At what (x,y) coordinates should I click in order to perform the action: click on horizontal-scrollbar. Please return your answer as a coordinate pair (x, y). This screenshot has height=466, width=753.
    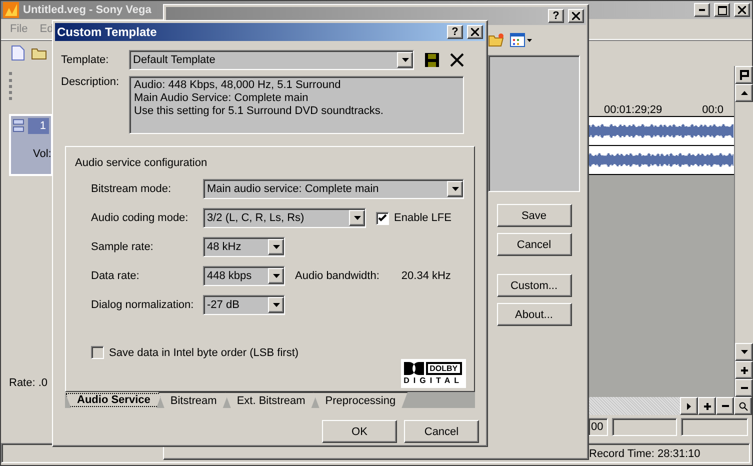
    Looking at the image, I should click on (670, 406).